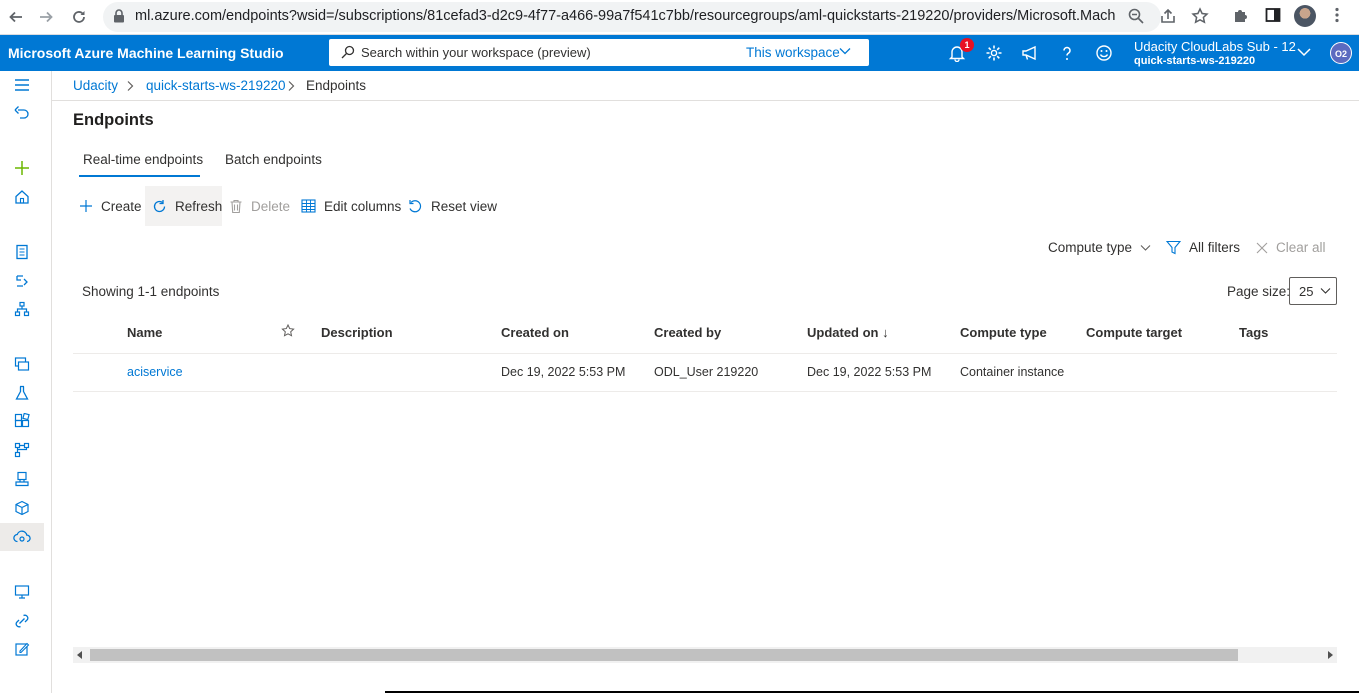 The height and width of the screenshot is (693, 1359). What do you see at coordinates (848, 332) in the screenshot?
I see `column-header-updated-on: Updated on ↓` at bounding box center [848, 332].